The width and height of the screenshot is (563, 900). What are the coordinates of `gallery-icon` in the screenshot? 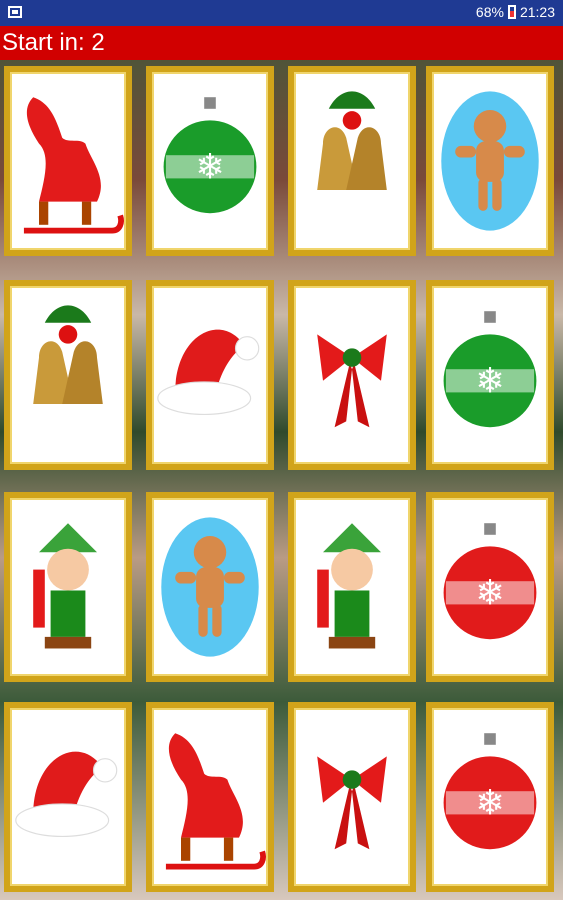 It's located at (15, 12).